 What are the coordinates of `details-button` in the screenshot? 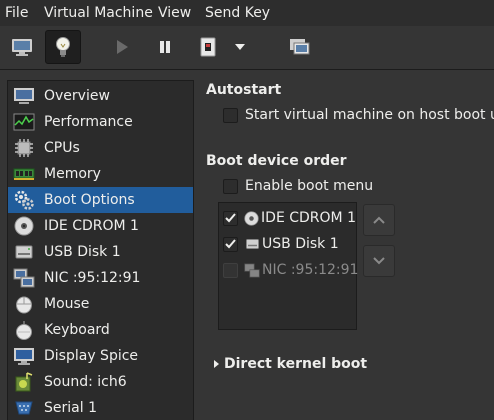 It's located at (63, 47).